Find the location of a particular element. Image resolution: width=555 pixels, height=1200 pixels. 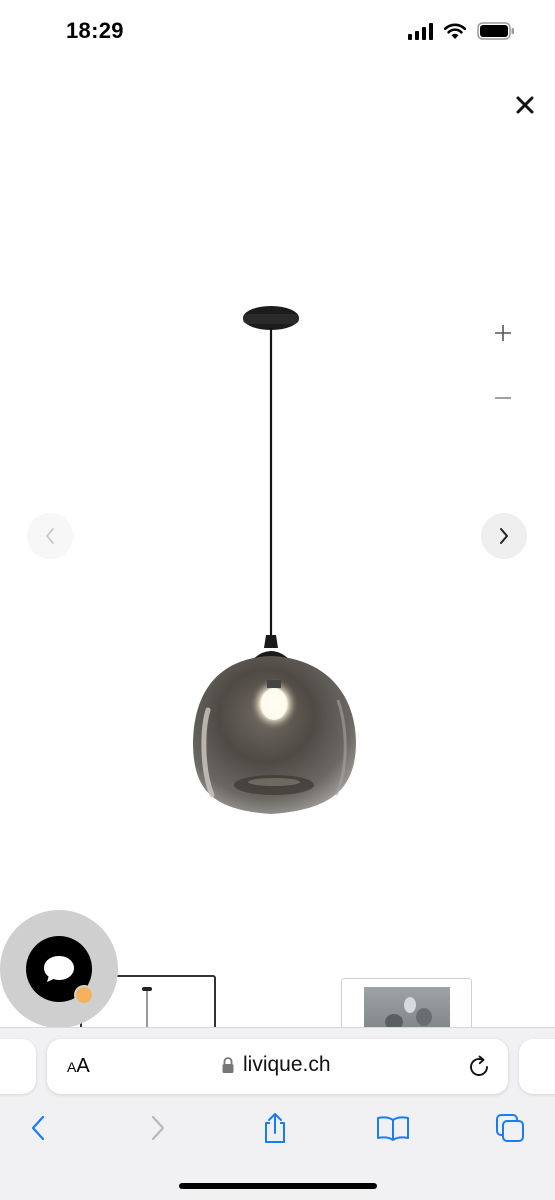

bookmarks-button is located at coordinates (393, 1128).